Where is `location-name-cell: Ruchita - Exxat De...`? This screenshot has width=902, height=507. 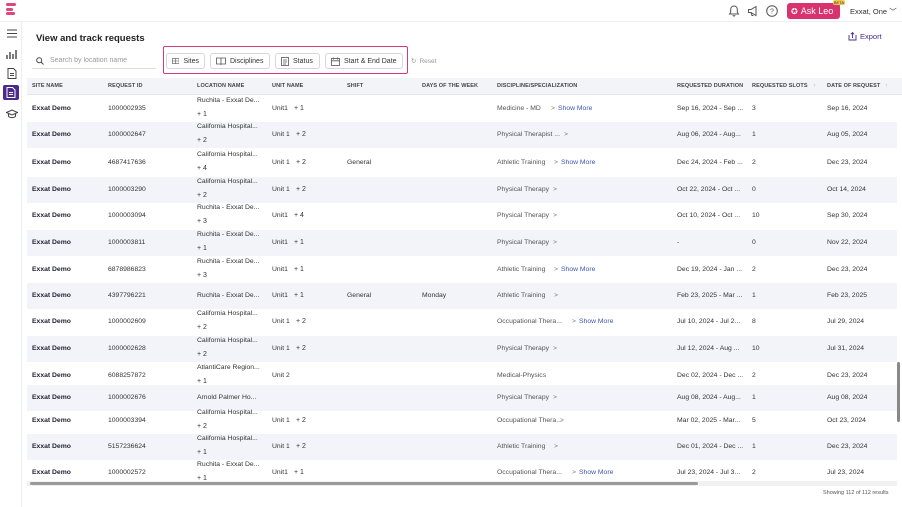
location-name-cell: Ruchita - Exxat De... is located at coordinates (228, 295).